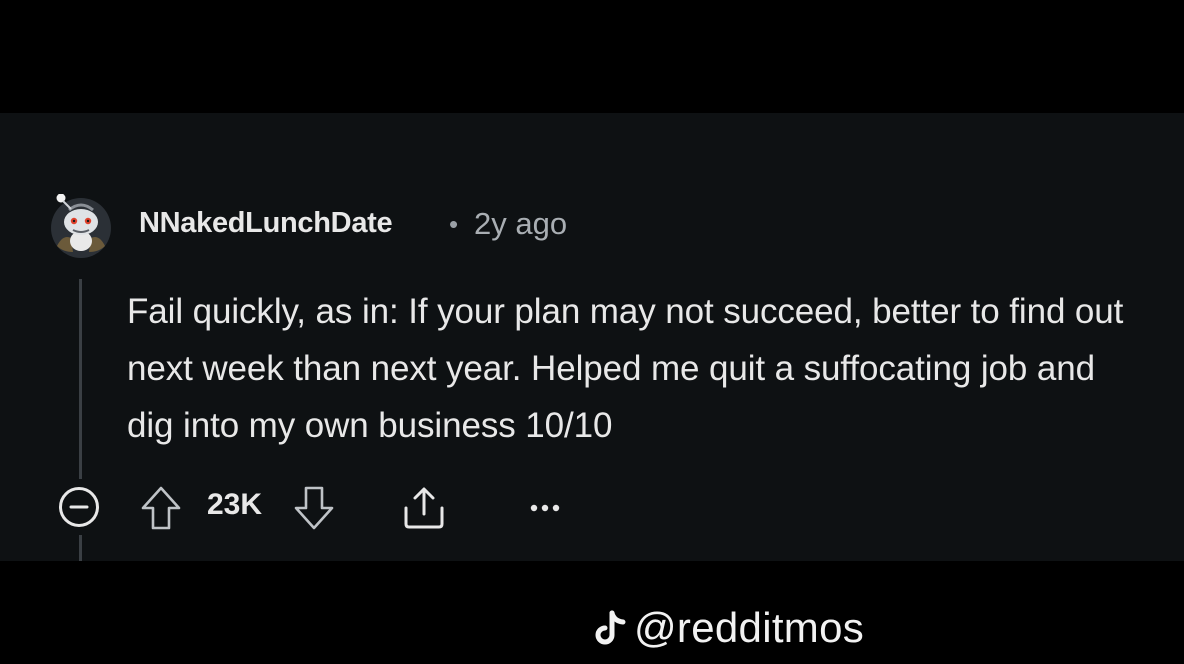 The image size is (1184, 664). I want to click on share-button, so click(424, 508).